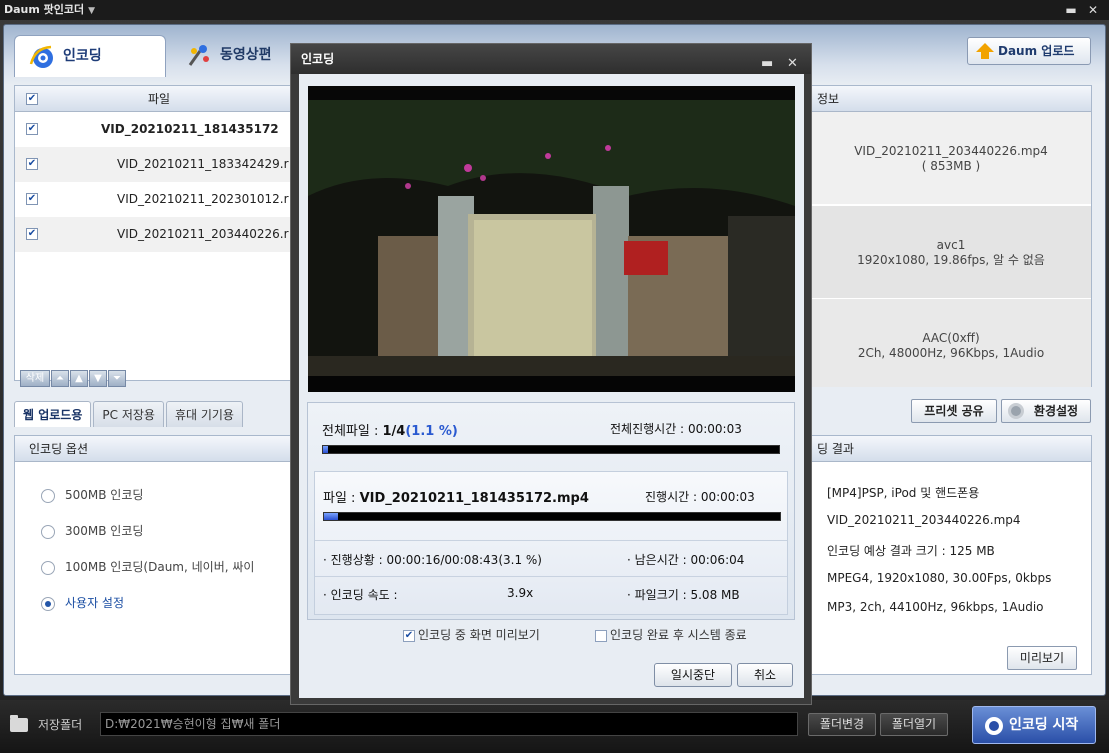 The image size is (1109, 753). What do you see at coordinates (98, 378) in the screenshot?
I see `move-down-icon: ▼` at bounding box center [98, 378].